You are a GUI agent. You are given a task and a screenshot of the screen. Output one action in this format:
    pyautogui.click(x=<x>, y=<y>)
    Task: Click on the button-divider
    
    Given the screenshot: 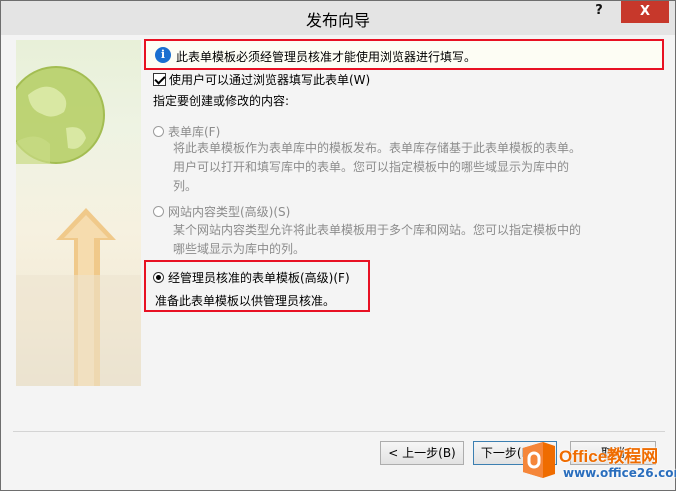 What is the action you would take?
    pyautogui.click(x=339, y=431)
    